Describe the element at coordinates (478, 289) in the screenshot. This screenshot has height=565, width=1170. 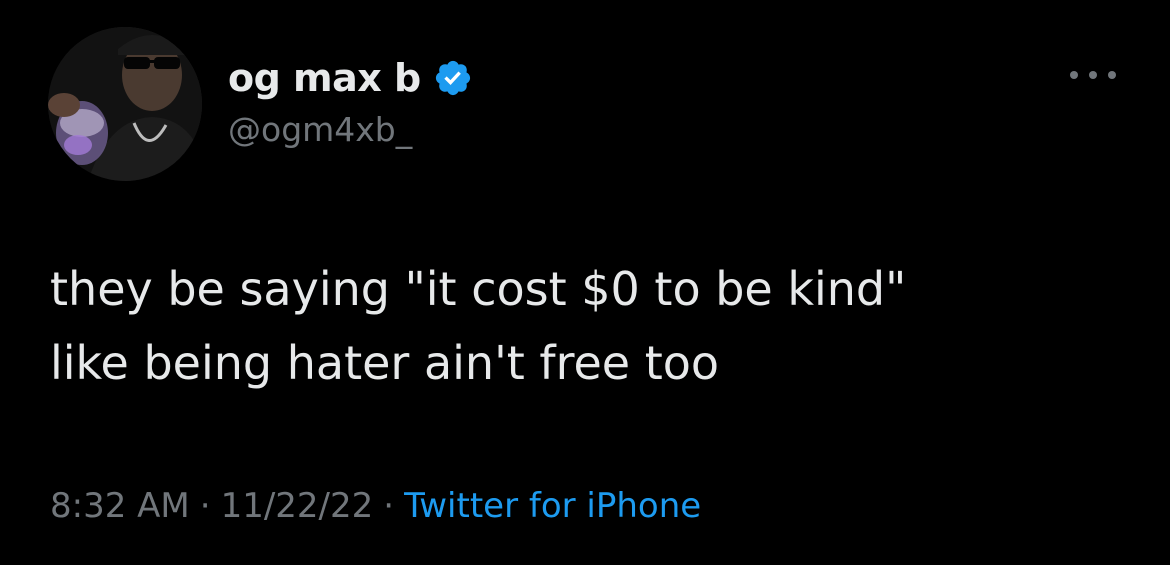
I see `tweet-text-line: they be saying "it cost $0 to be kind"` at that location.